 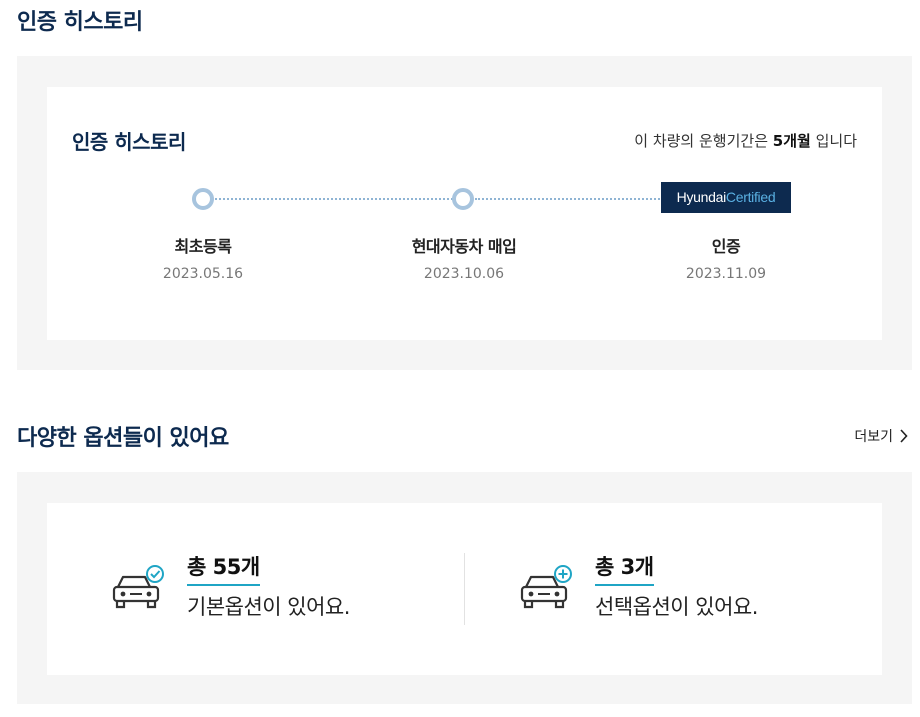 What do you see at coordinates (546, 587) in the screenshot?
I see `car-plus-icon` at bounding box center [546, 587].